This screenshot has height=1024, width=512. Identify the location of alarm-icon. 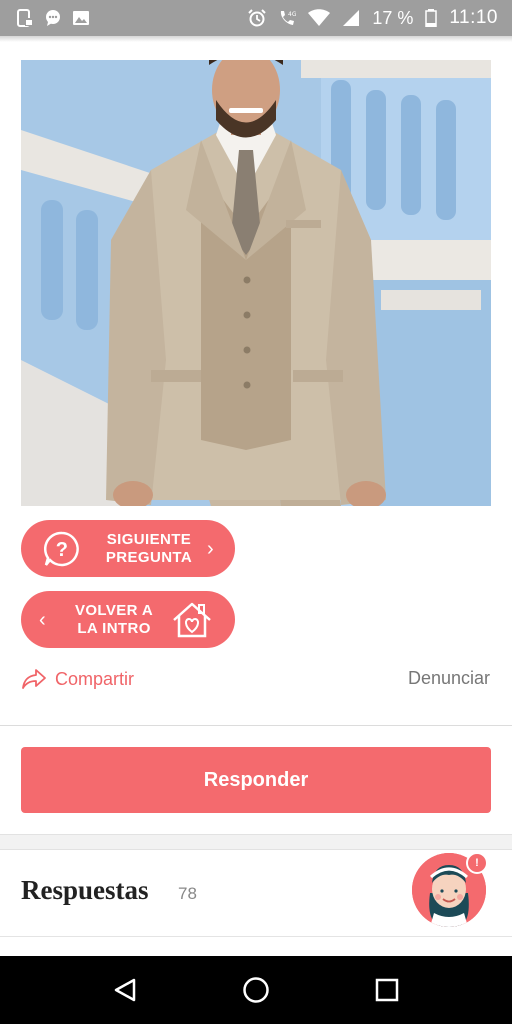
(257, 18).